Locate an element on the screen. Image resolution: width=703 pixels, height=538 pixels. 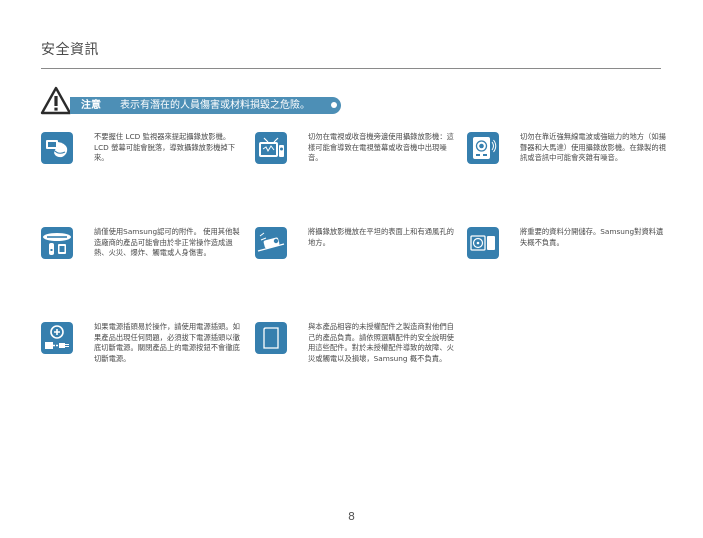
magnetic-interference-icon is located at coordinates (483, 148).